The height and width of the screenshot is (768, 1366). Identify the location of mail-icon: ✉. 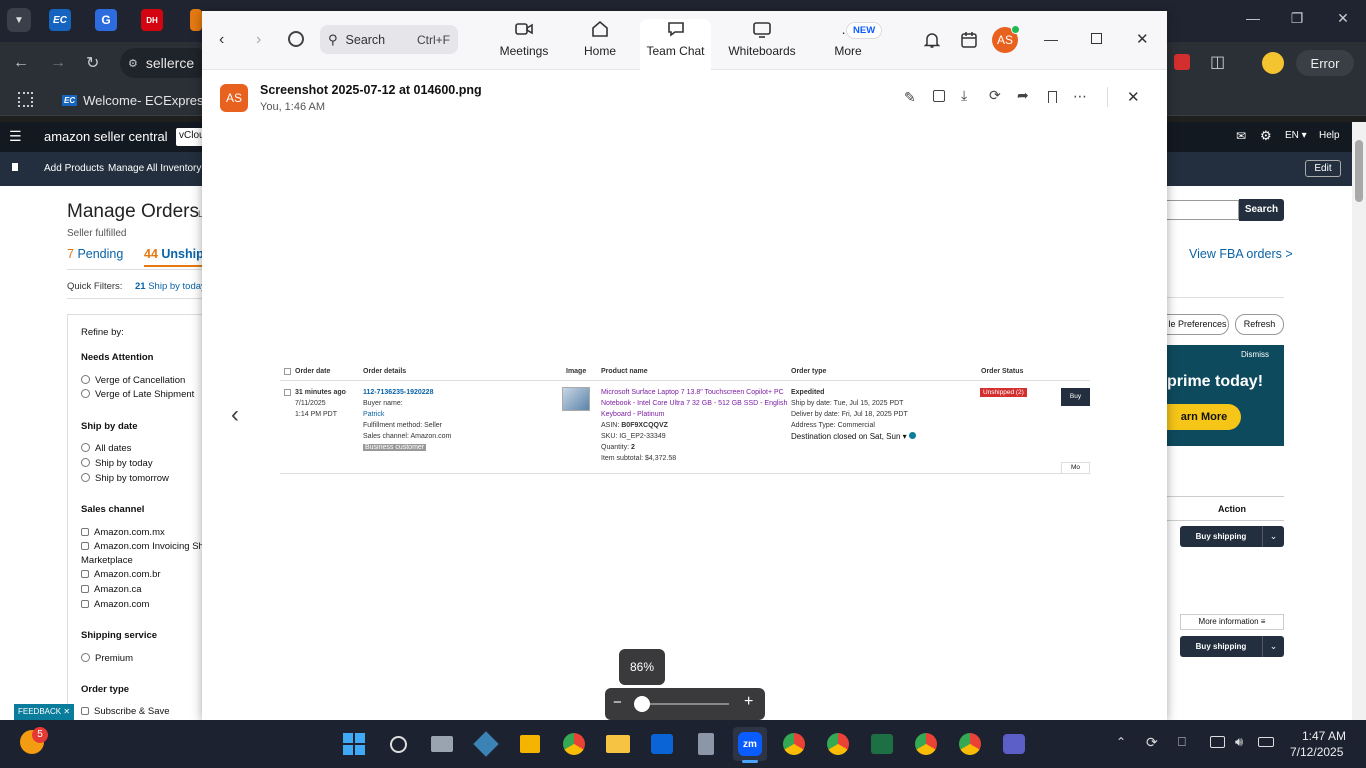
(1241, 136).